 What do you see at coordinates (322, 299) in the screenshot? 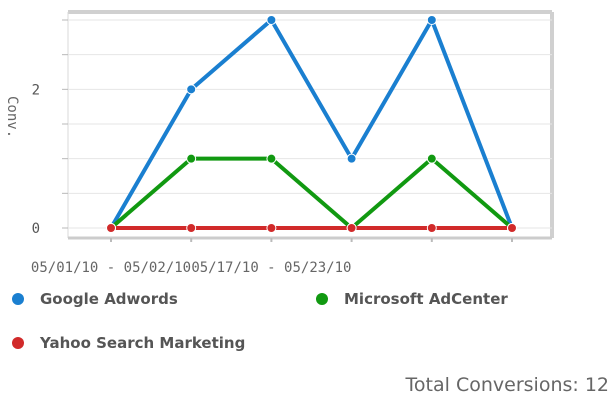
I see `legend-swatch-microsoft` at bounding box center [322, 299].